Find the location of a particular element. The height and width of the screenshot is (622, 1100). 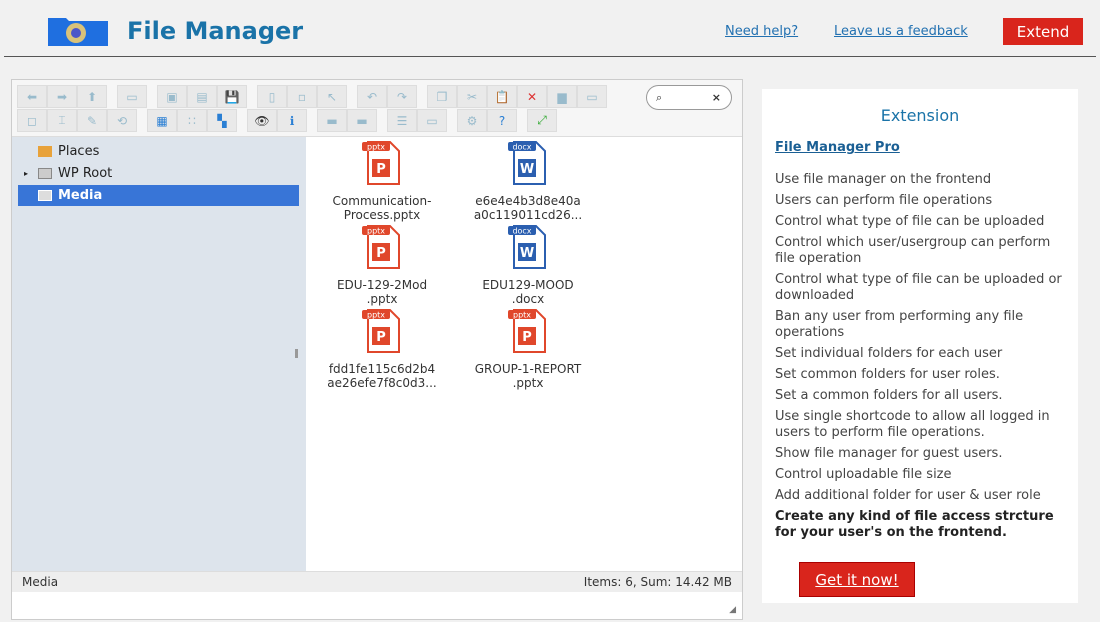

extract-icon: ▬ is located at coordinates (332, 120).